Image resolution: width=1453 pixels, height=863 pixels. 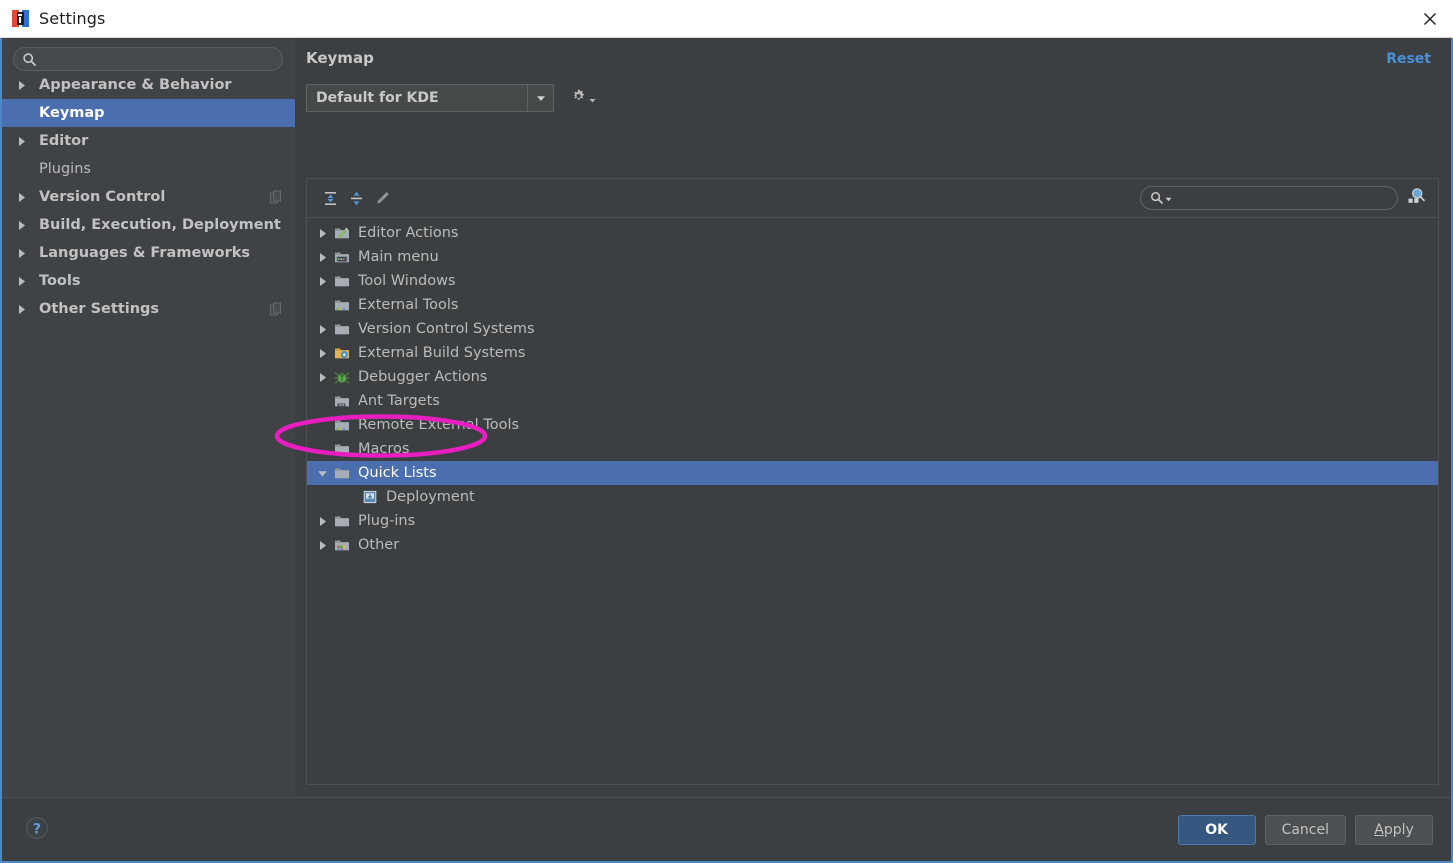 What do you see at coordinates (20, 18) in the screenshot?
I see `intellij-logo-icon` at bounding box center [20, 18].